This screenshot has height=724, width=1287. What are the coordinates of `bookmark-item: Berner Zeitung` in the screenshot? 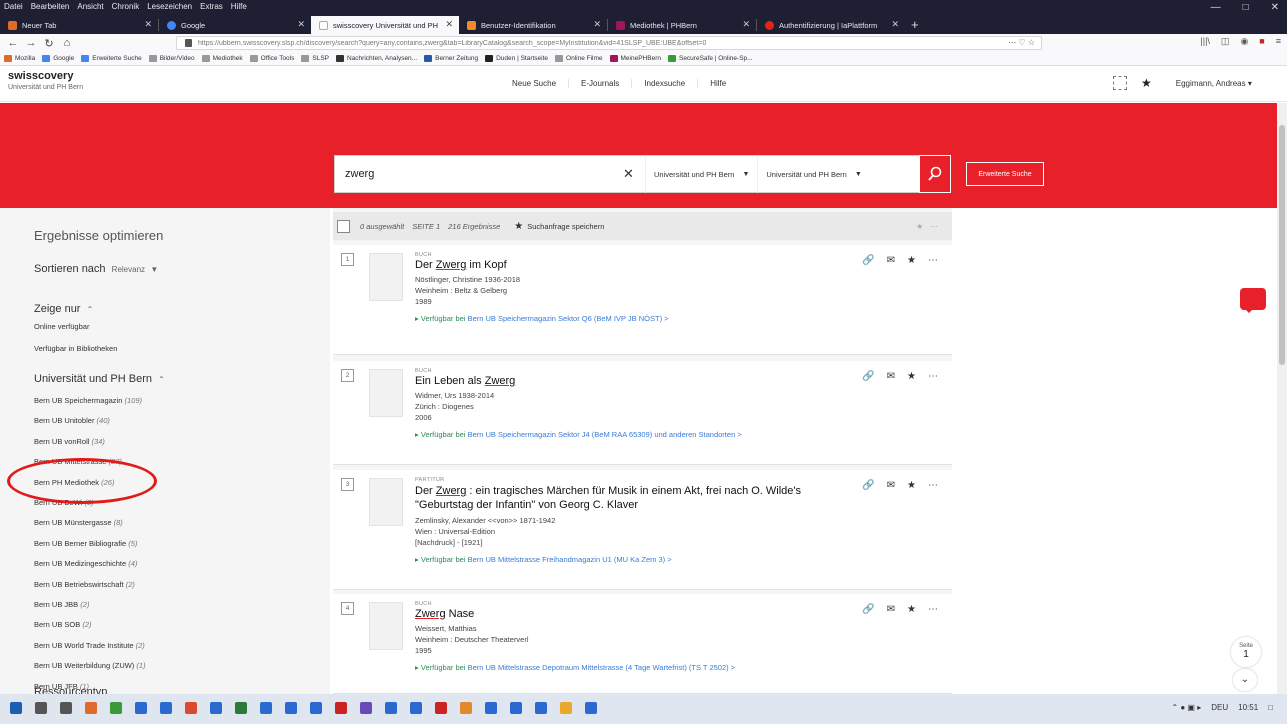 It's located at (451, 58).